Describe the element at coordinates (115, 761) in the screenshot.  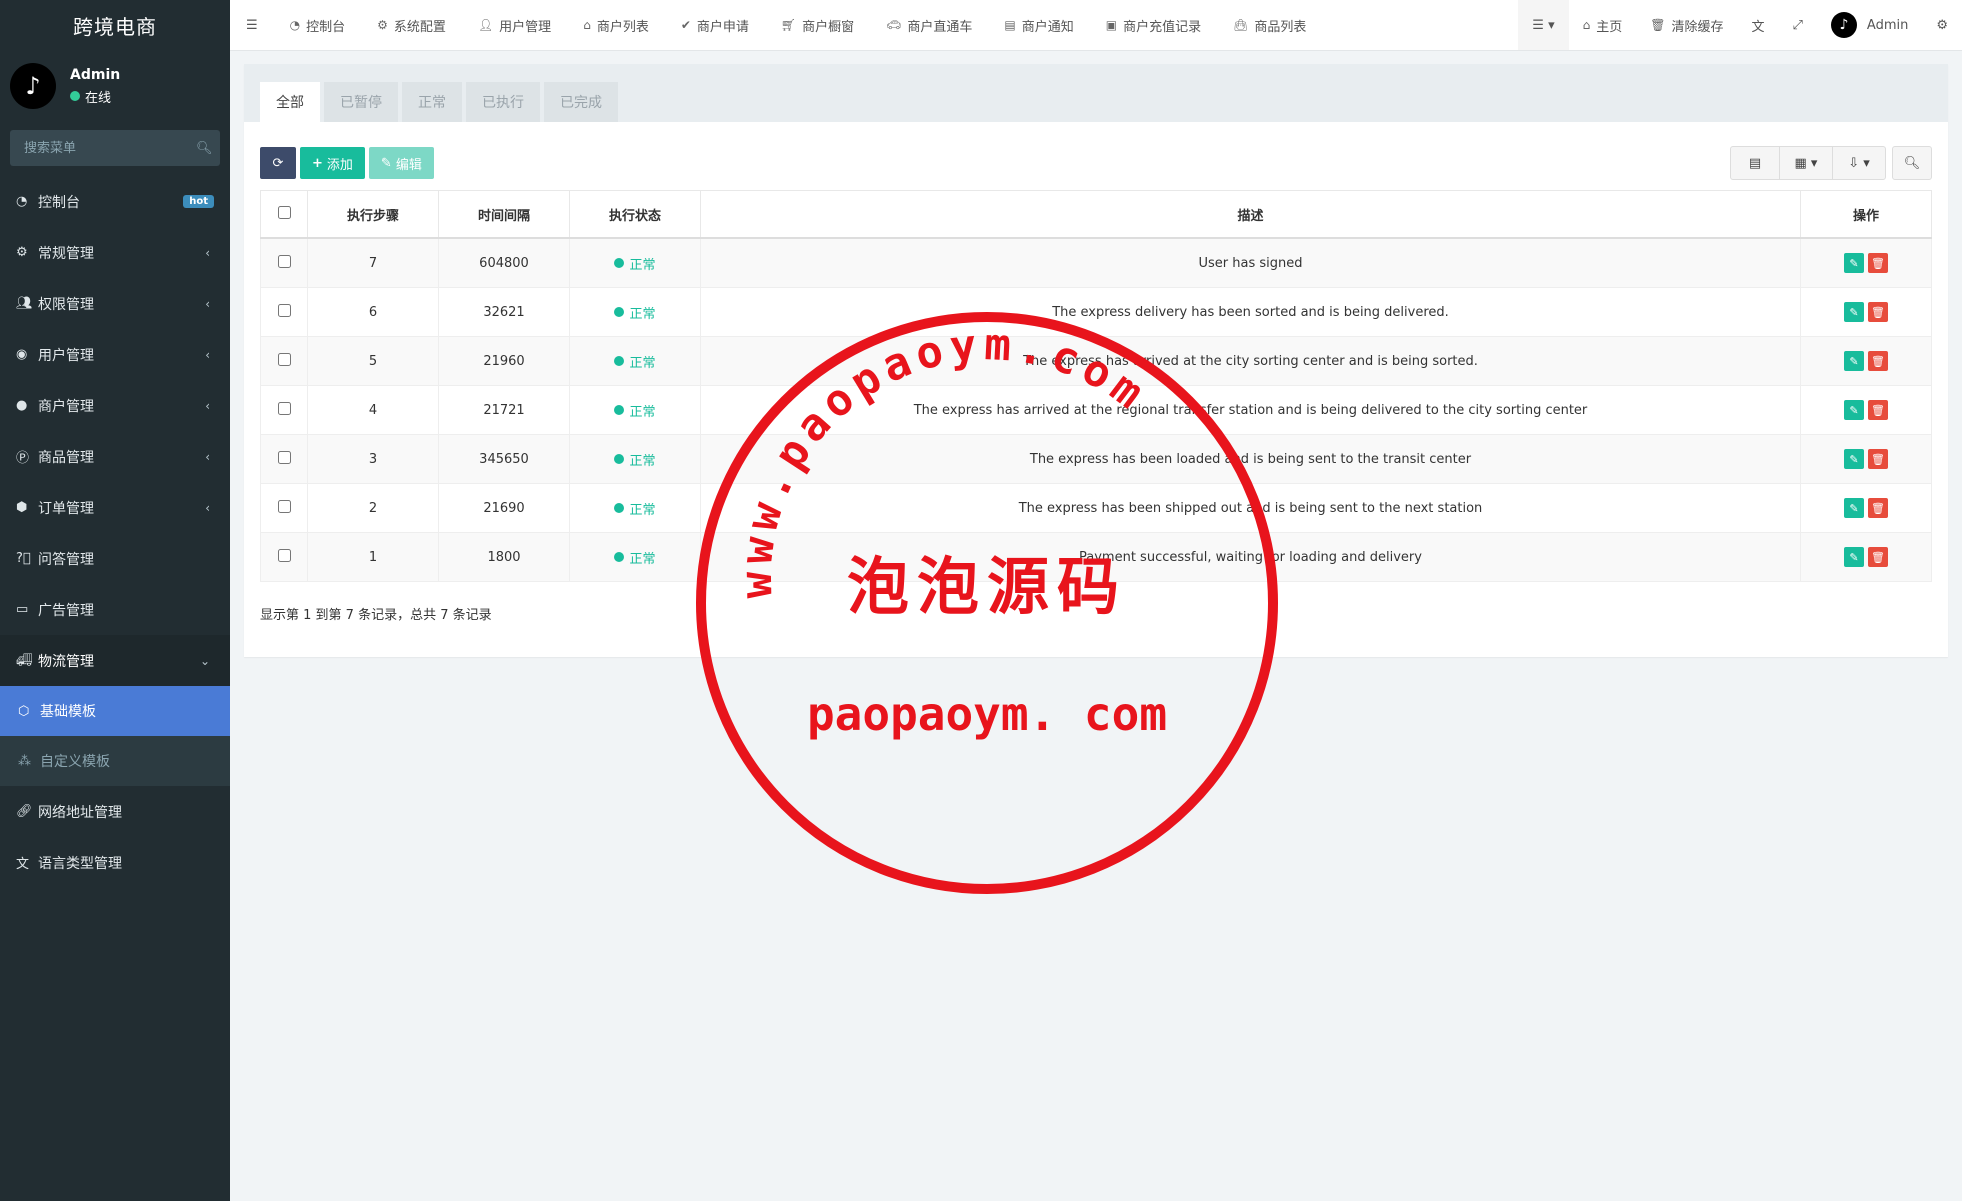
I see `sidebar-item-custom-template: ⁂ 自定义模板` at that location.